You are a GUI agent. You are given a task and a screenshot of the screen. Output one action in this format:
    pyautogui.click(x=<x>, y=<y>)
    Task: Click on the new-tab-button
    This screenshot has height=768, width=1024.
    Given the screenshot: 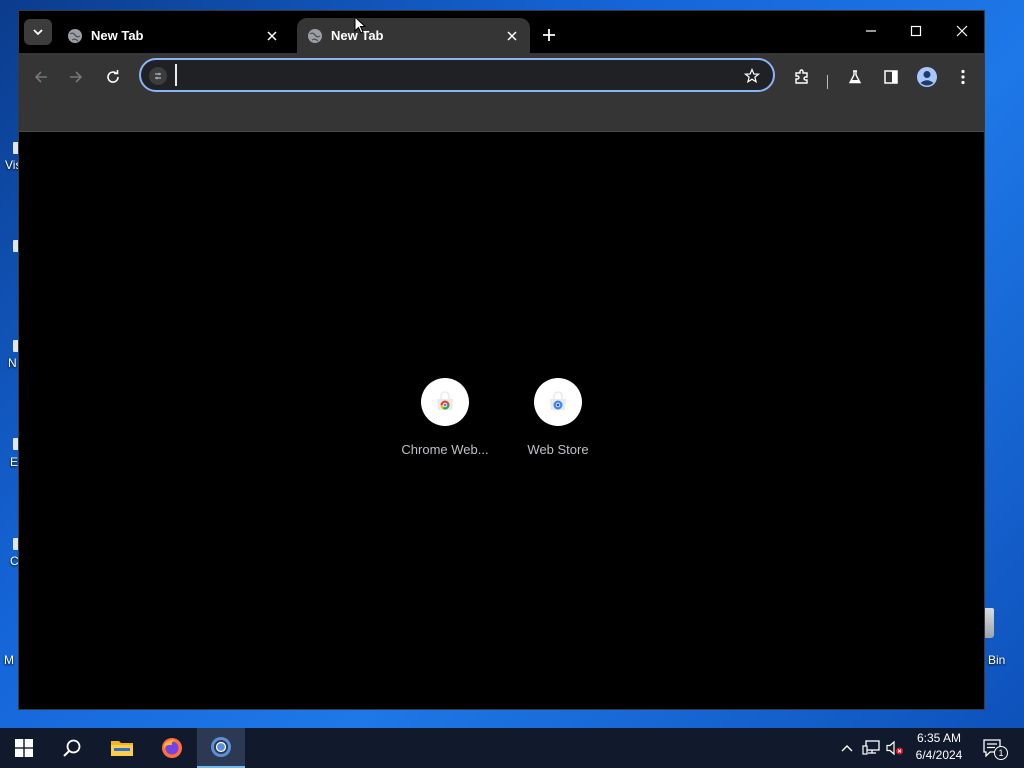 What is the action you would take?
    pyautogui.click(x=549, y=35)
    